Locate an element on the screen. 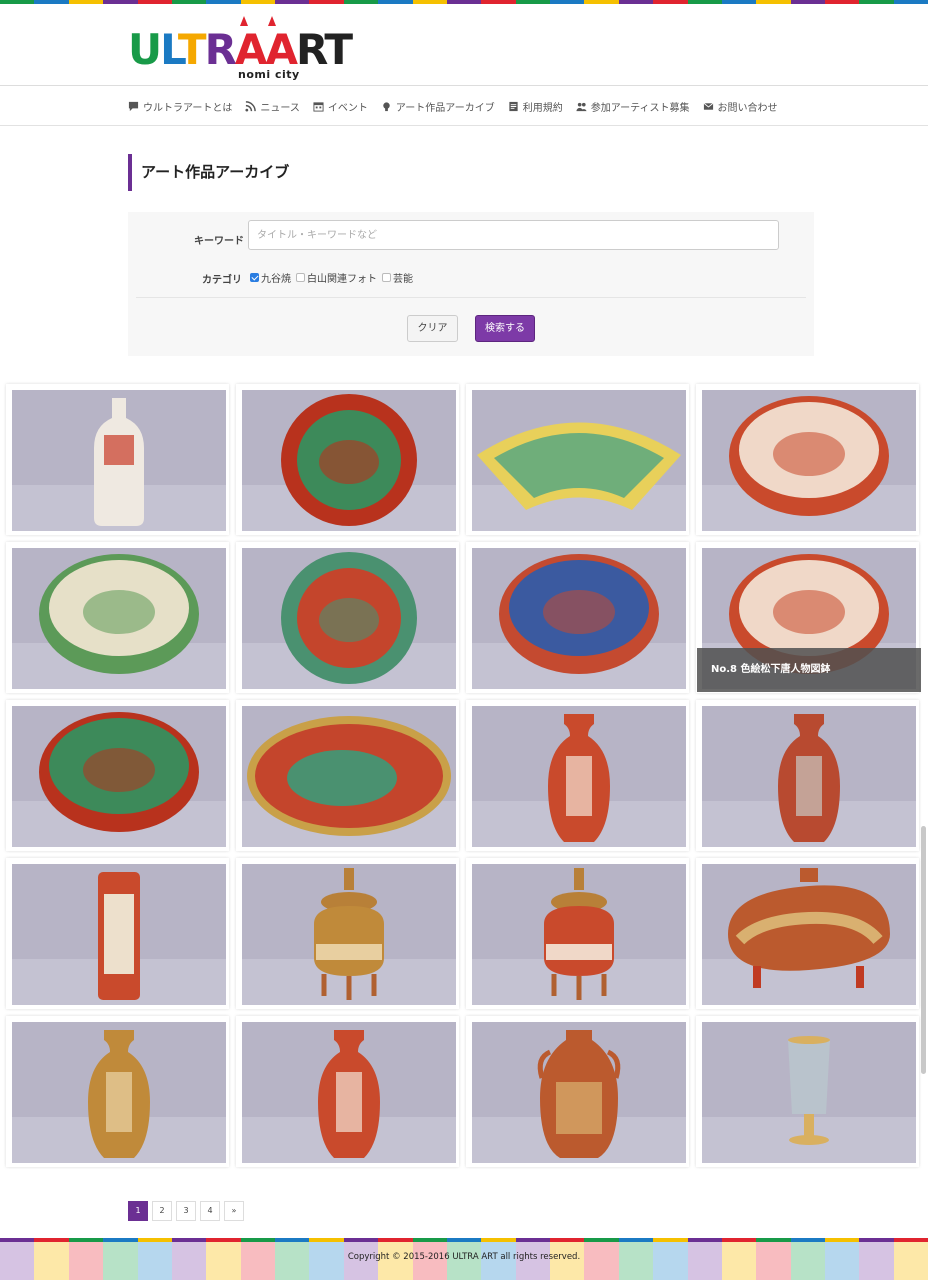 This screenshot has height=1280, width=928. nav-item-2: イベント is located at coordinates (340, 106).